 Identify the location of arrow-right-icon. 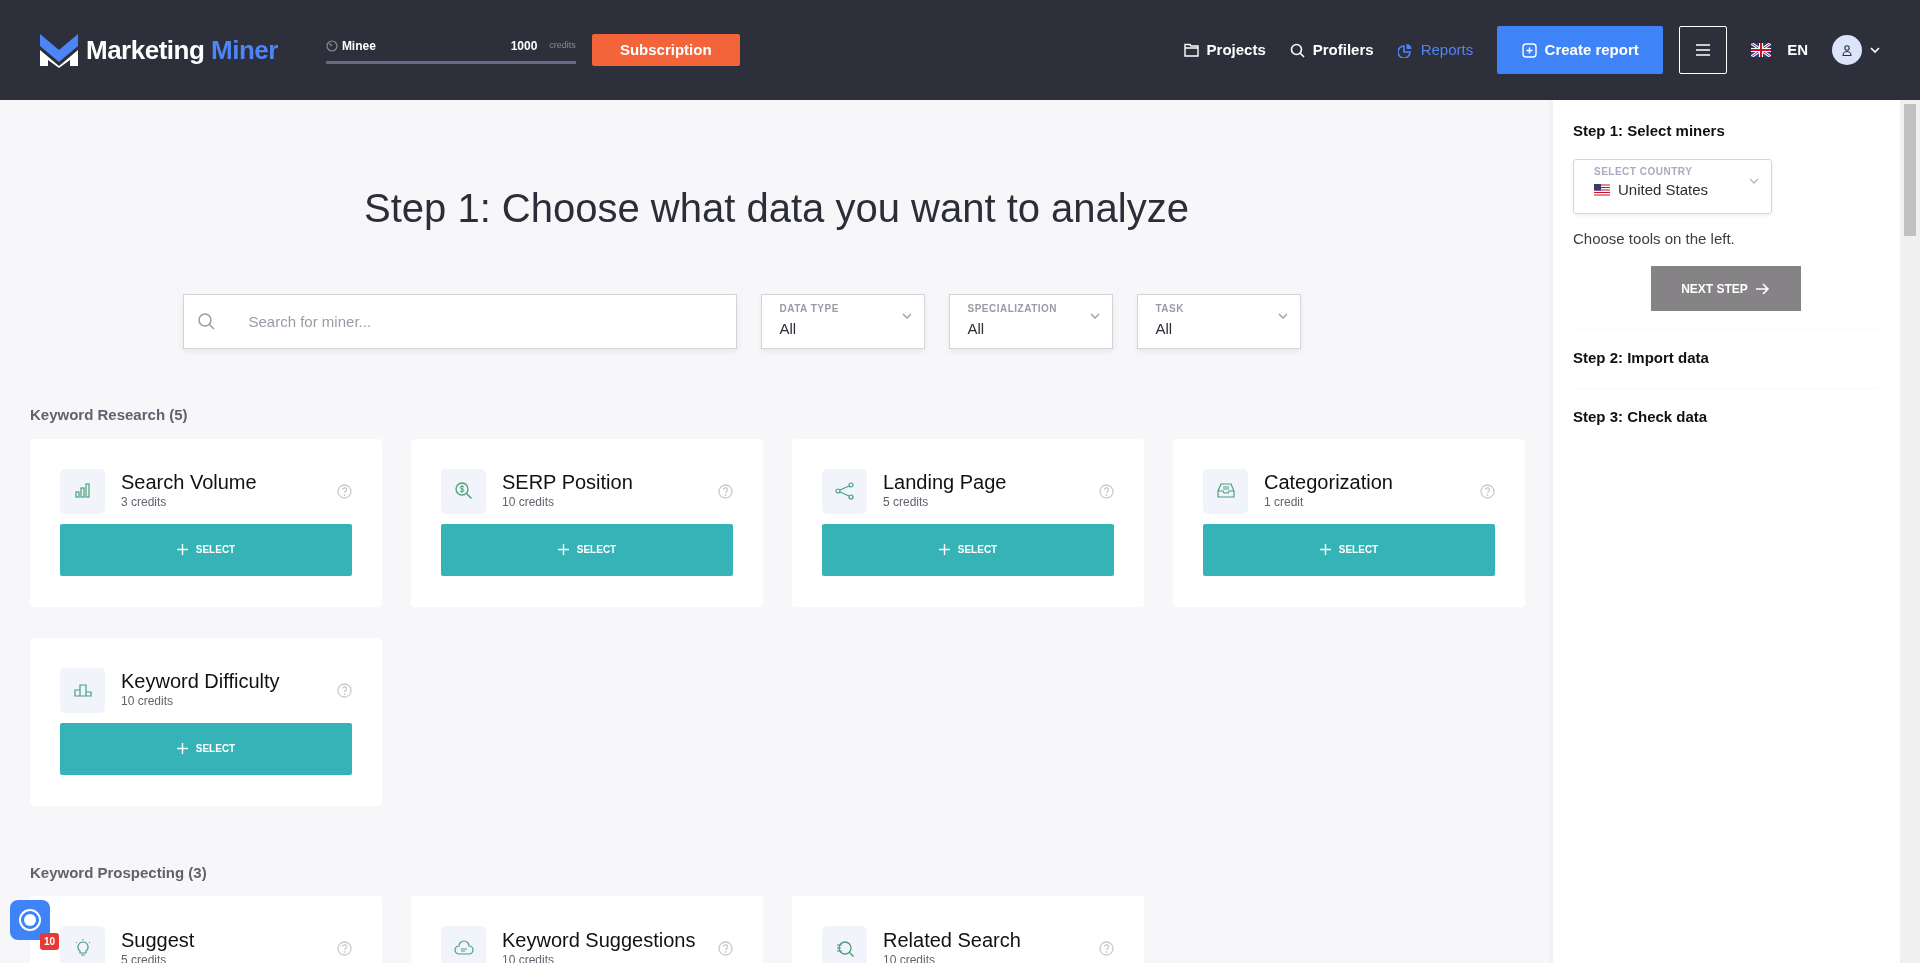
(1762, 288).